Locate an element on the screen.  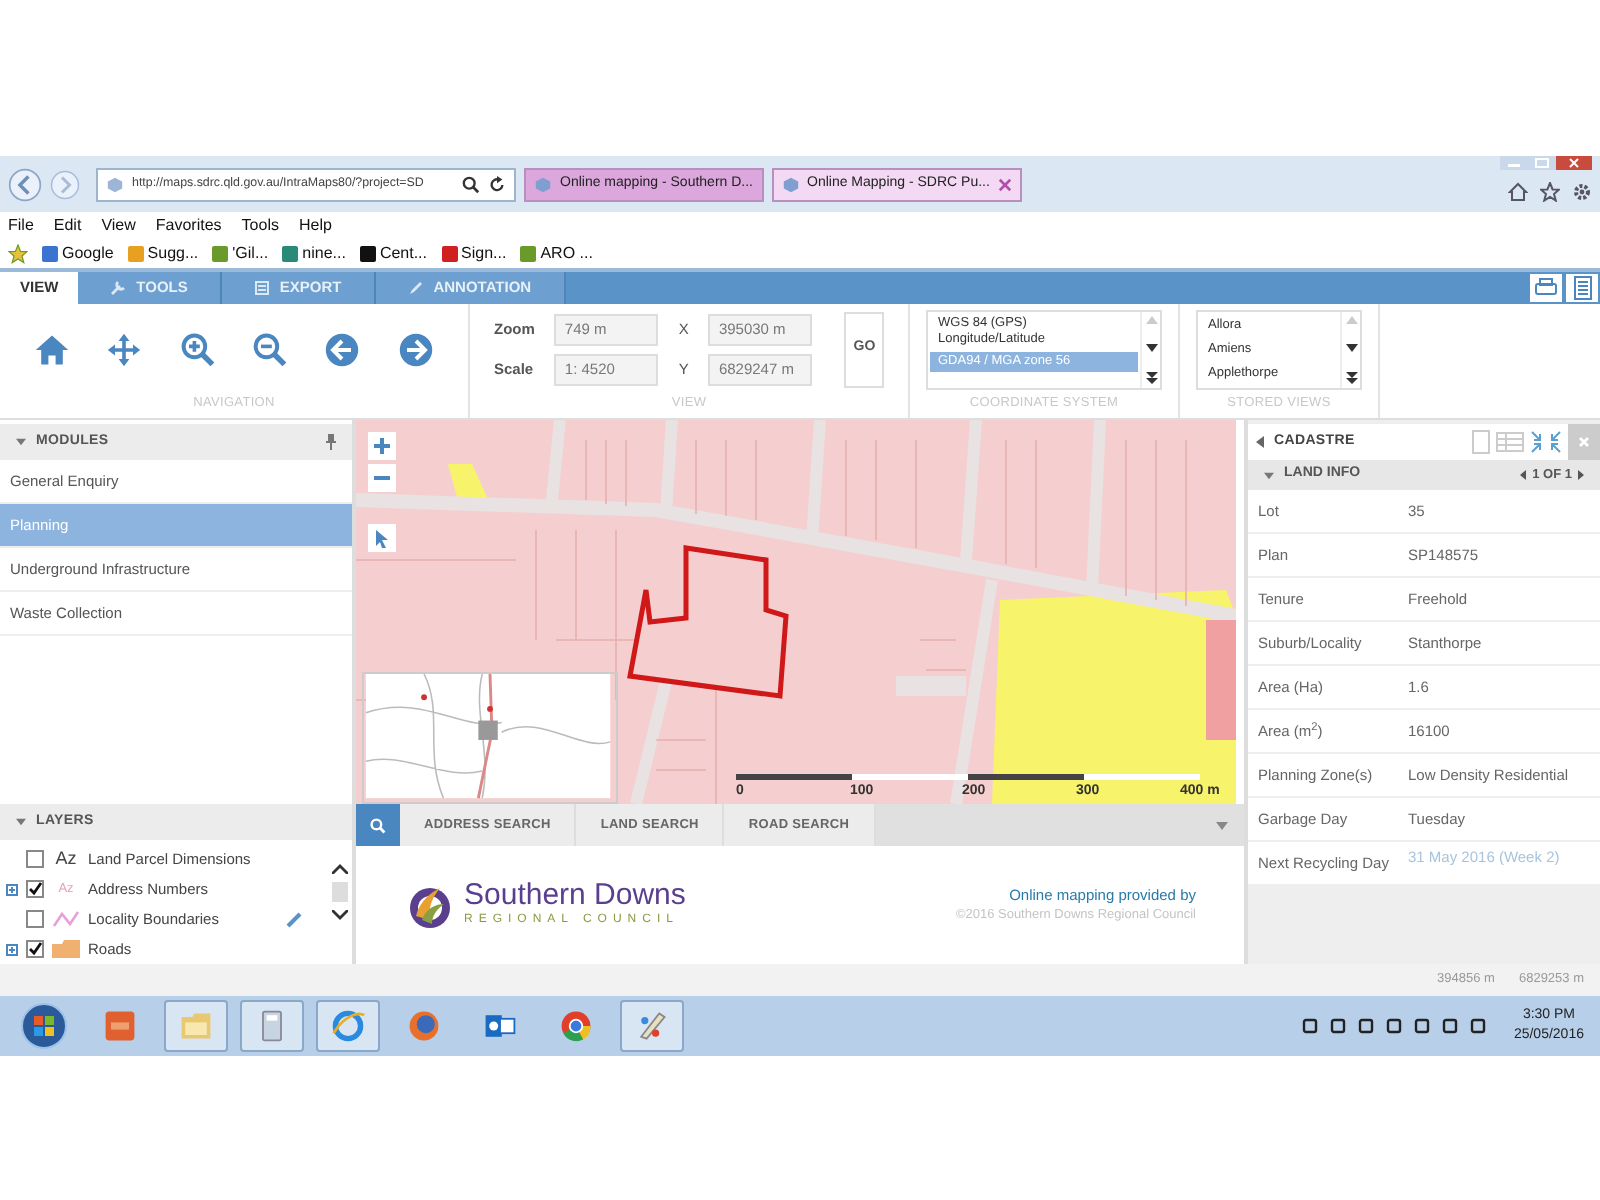
start-icon is located at coordinates (44, 1026).